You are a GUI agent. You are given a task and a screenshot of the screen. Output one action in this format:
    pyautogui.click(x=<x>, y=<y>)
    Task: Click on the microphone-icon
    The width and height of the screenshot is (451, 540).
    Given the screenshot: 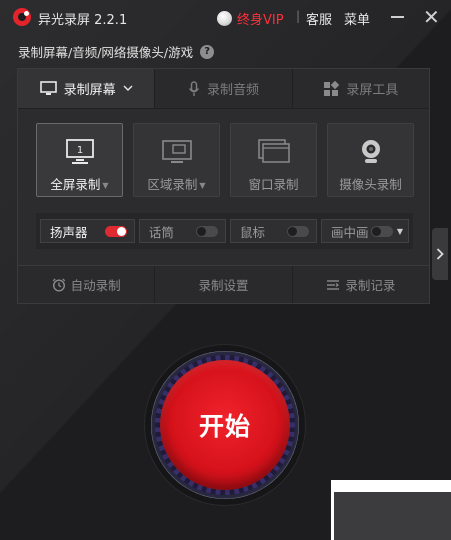 What is the action you would take?
    pyautogui.click(x=194, y=88)
    